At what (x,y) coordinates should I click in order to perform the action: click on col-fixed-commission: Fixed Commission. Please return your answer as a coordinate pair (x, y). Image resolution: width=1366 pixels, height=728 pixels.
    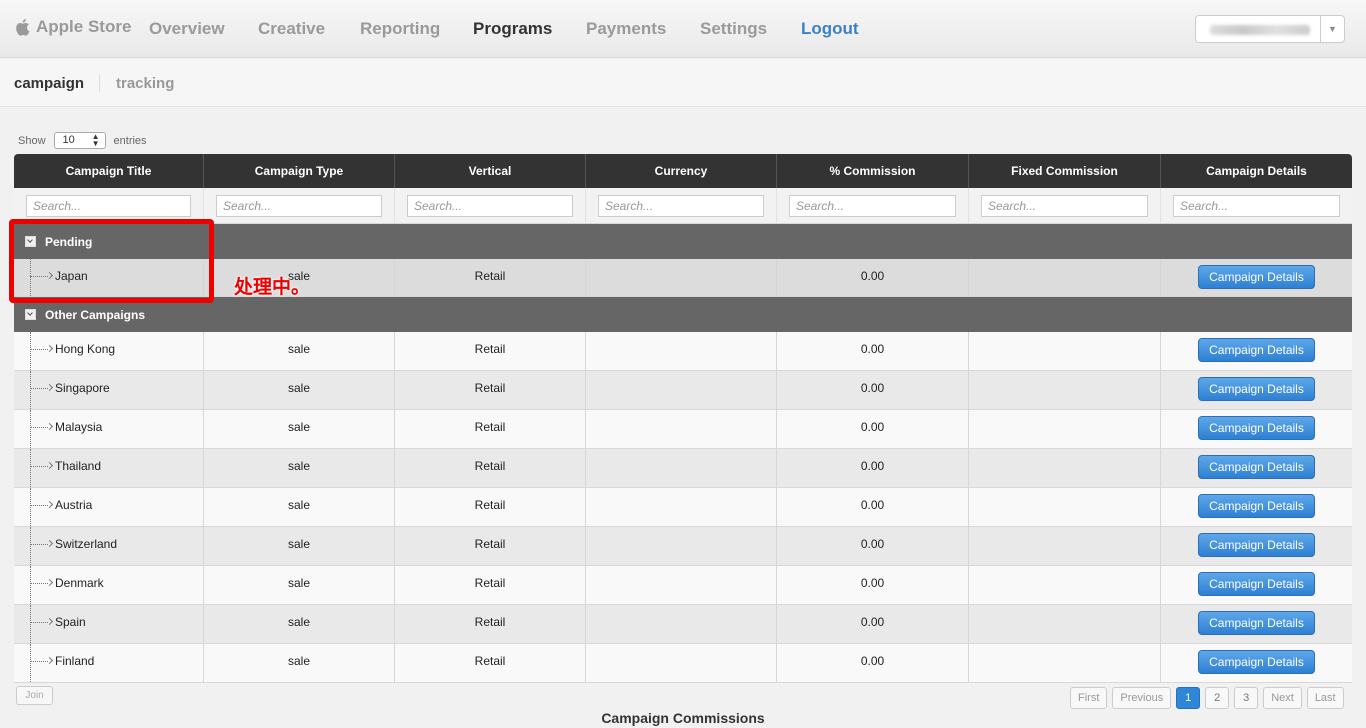
    Looking at the image, I should click on (1065, 171).